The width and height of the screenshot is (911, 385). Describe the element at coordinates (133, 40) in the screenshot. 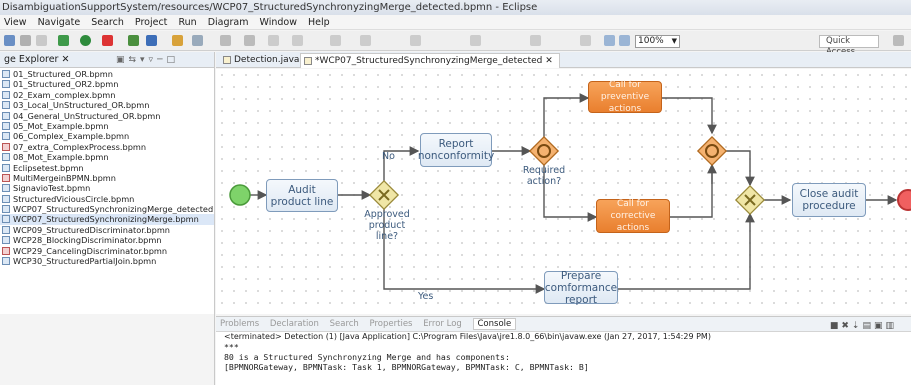

I see `new-package-icon` at that location.